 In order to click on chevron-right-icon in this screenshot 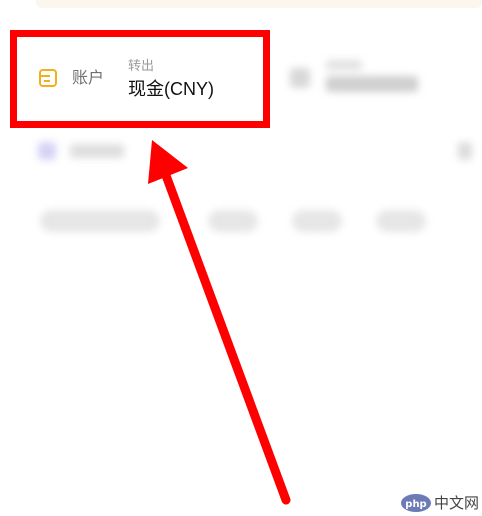, I will do `click(465, 151)`.